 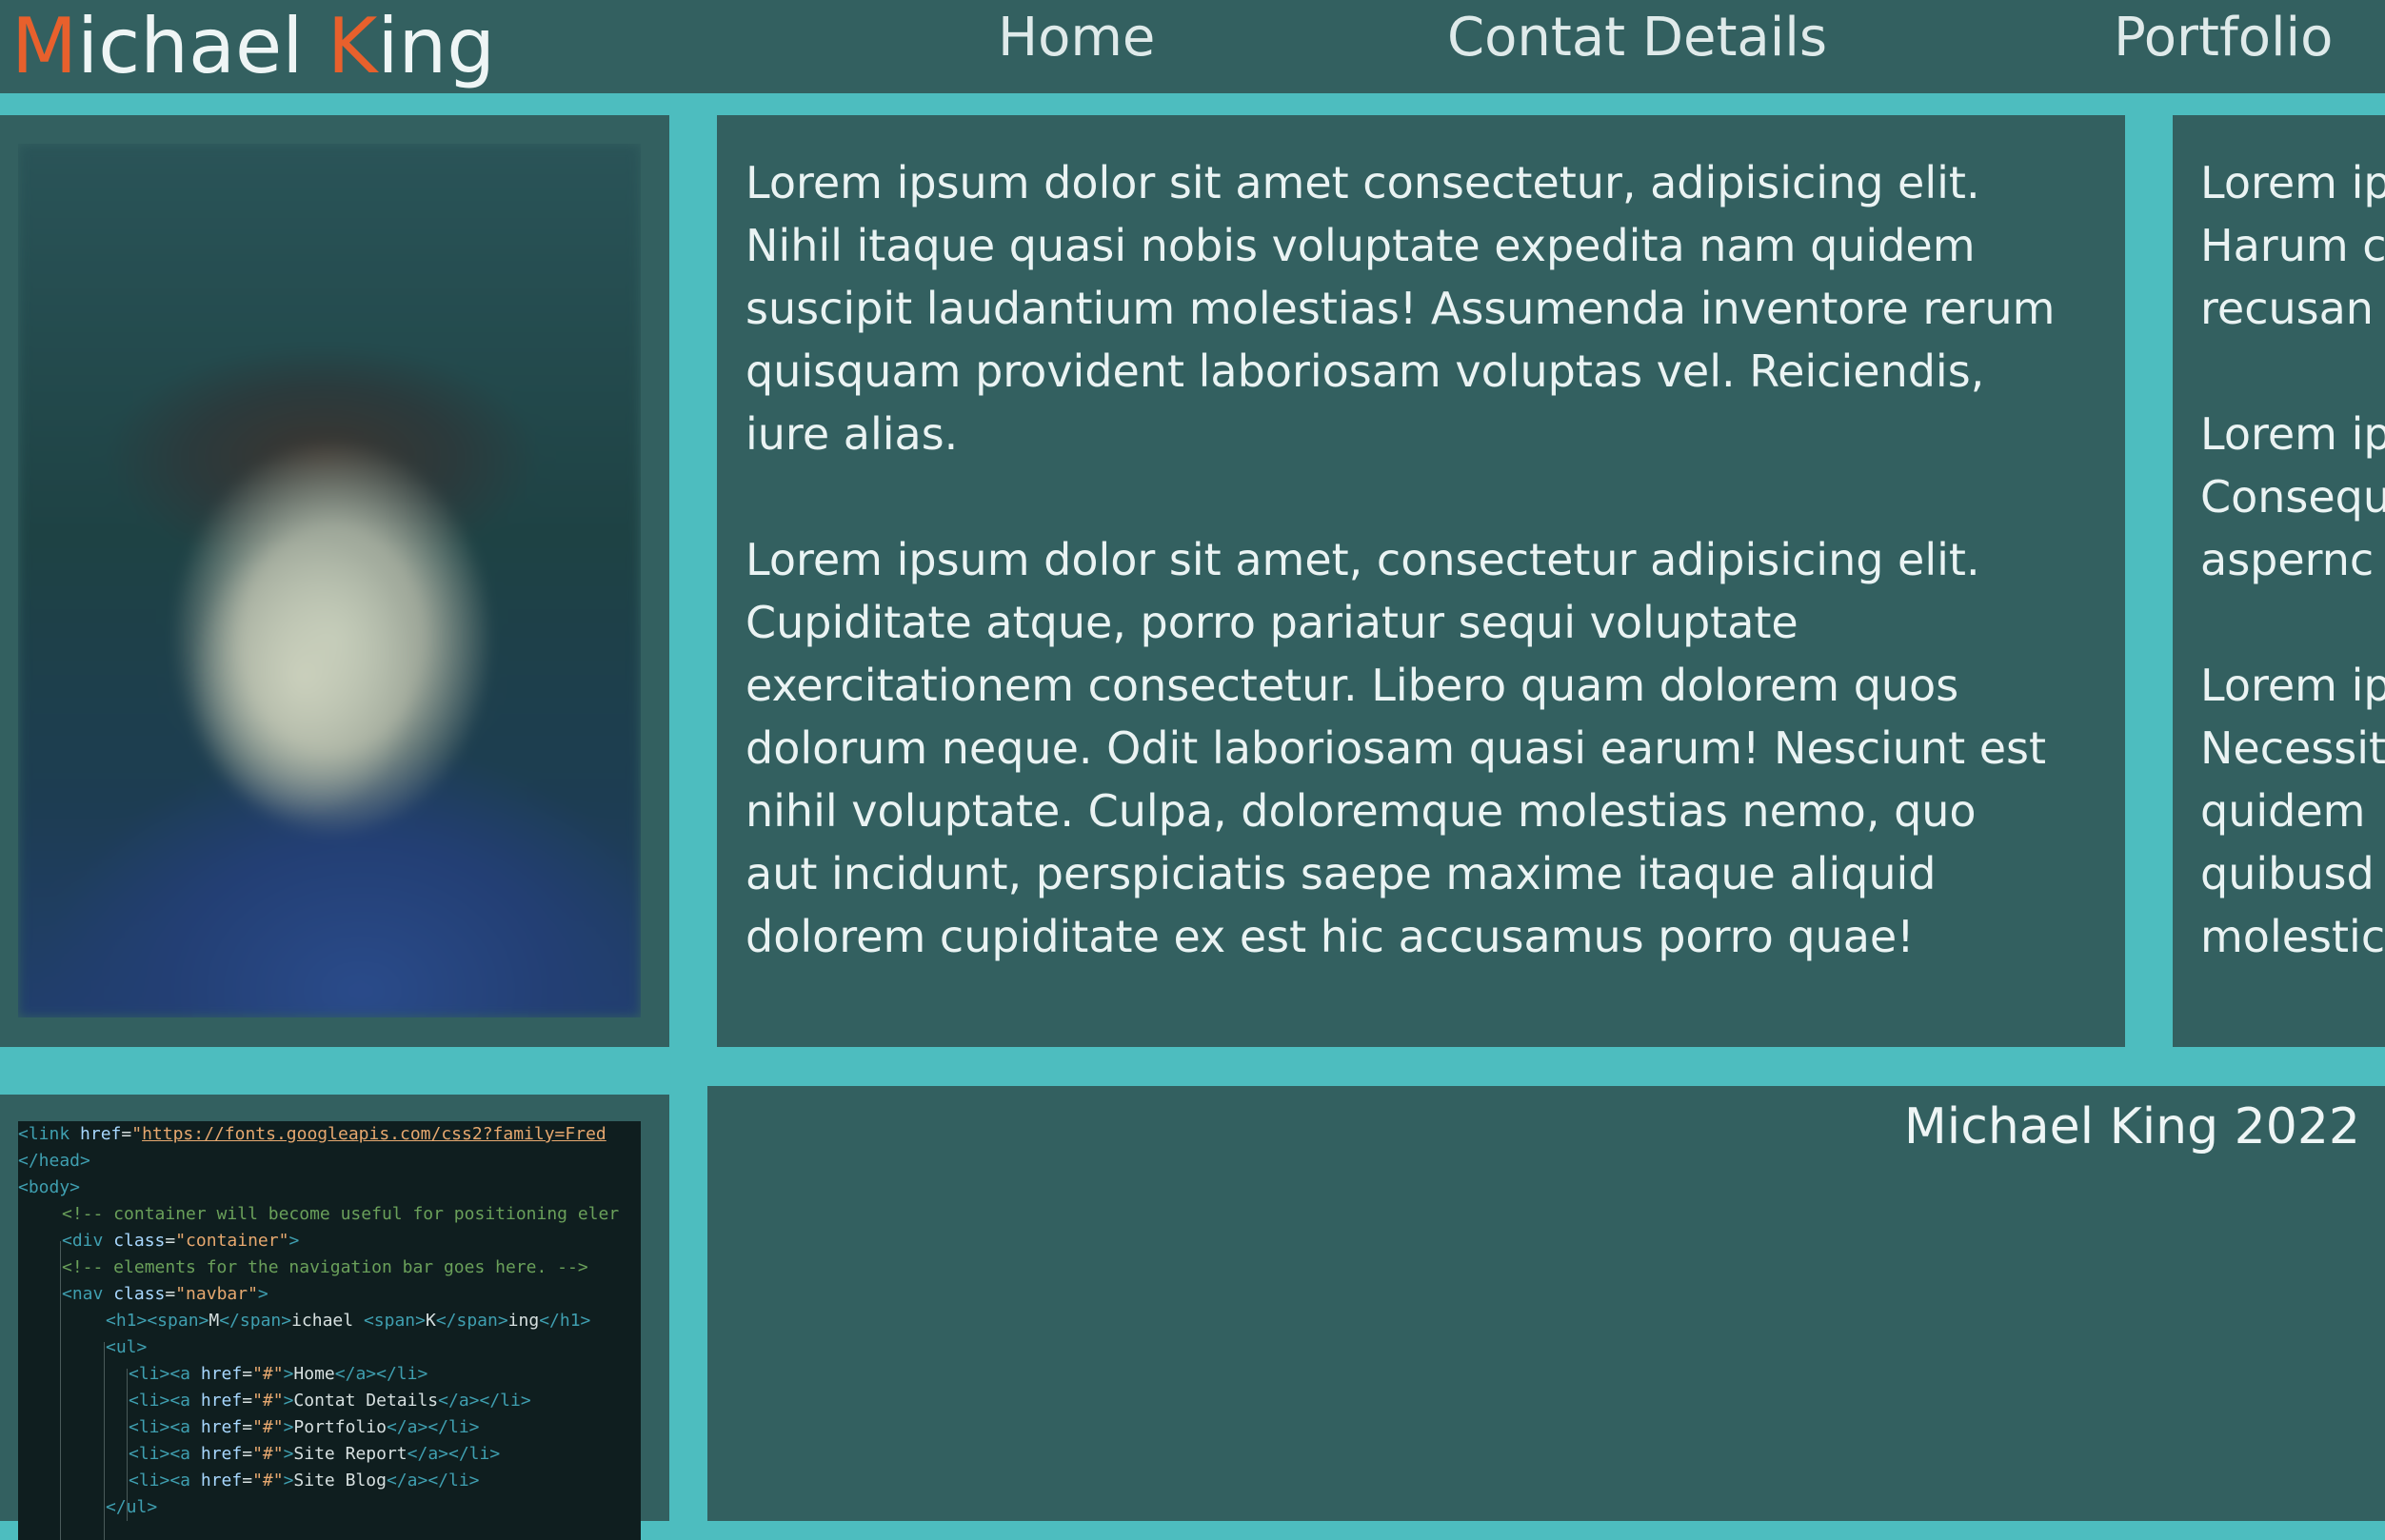 What do you see at coordinates (278, 1374) in the screenshot?
I see `code-line: <li><a href="#">Home</a></li>` at bounding box center [278, 1374].